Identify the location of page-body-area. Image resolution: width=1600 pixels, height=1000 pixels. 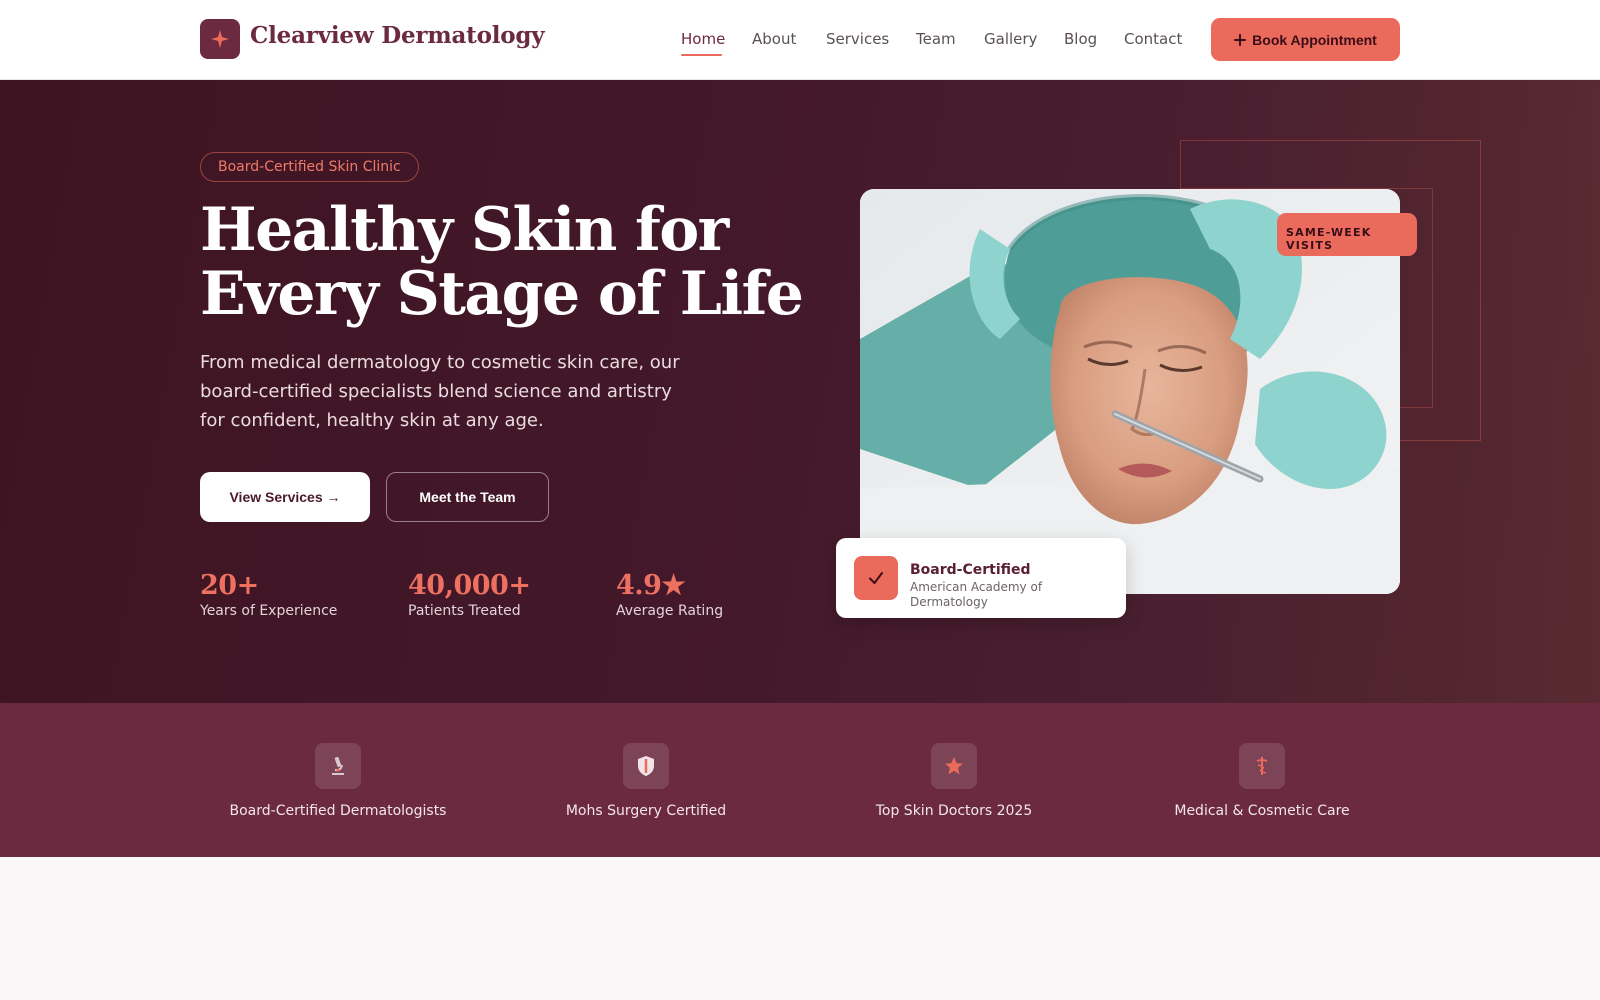
(800, 928).